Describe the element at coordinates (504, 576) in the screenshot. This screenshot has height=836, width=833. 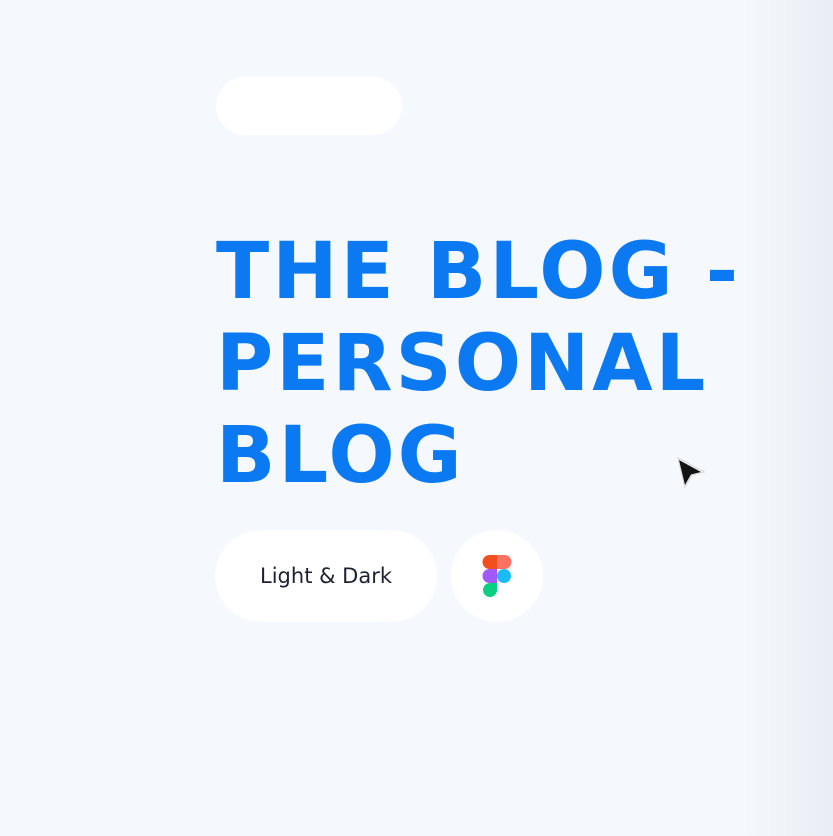
I see `figma-icon-middle-right` at that location.